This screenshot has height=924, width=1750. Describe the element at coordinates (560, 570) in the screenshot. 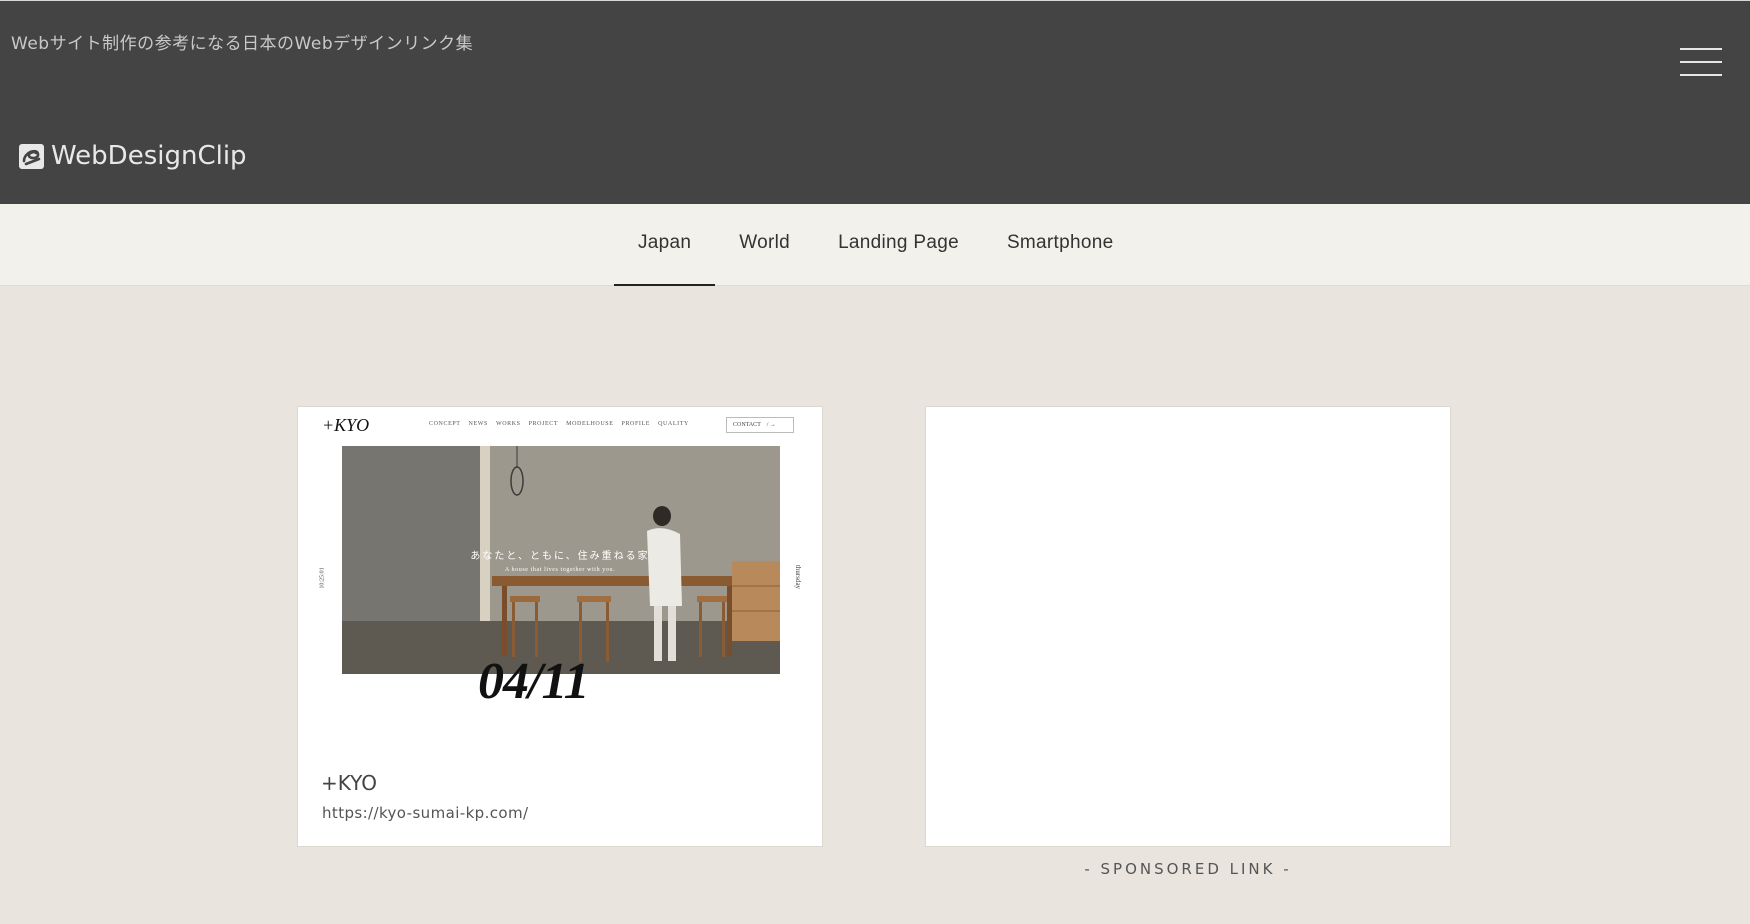

I see `thumbnail-headline-en: A house that lives together with you.` at that location.